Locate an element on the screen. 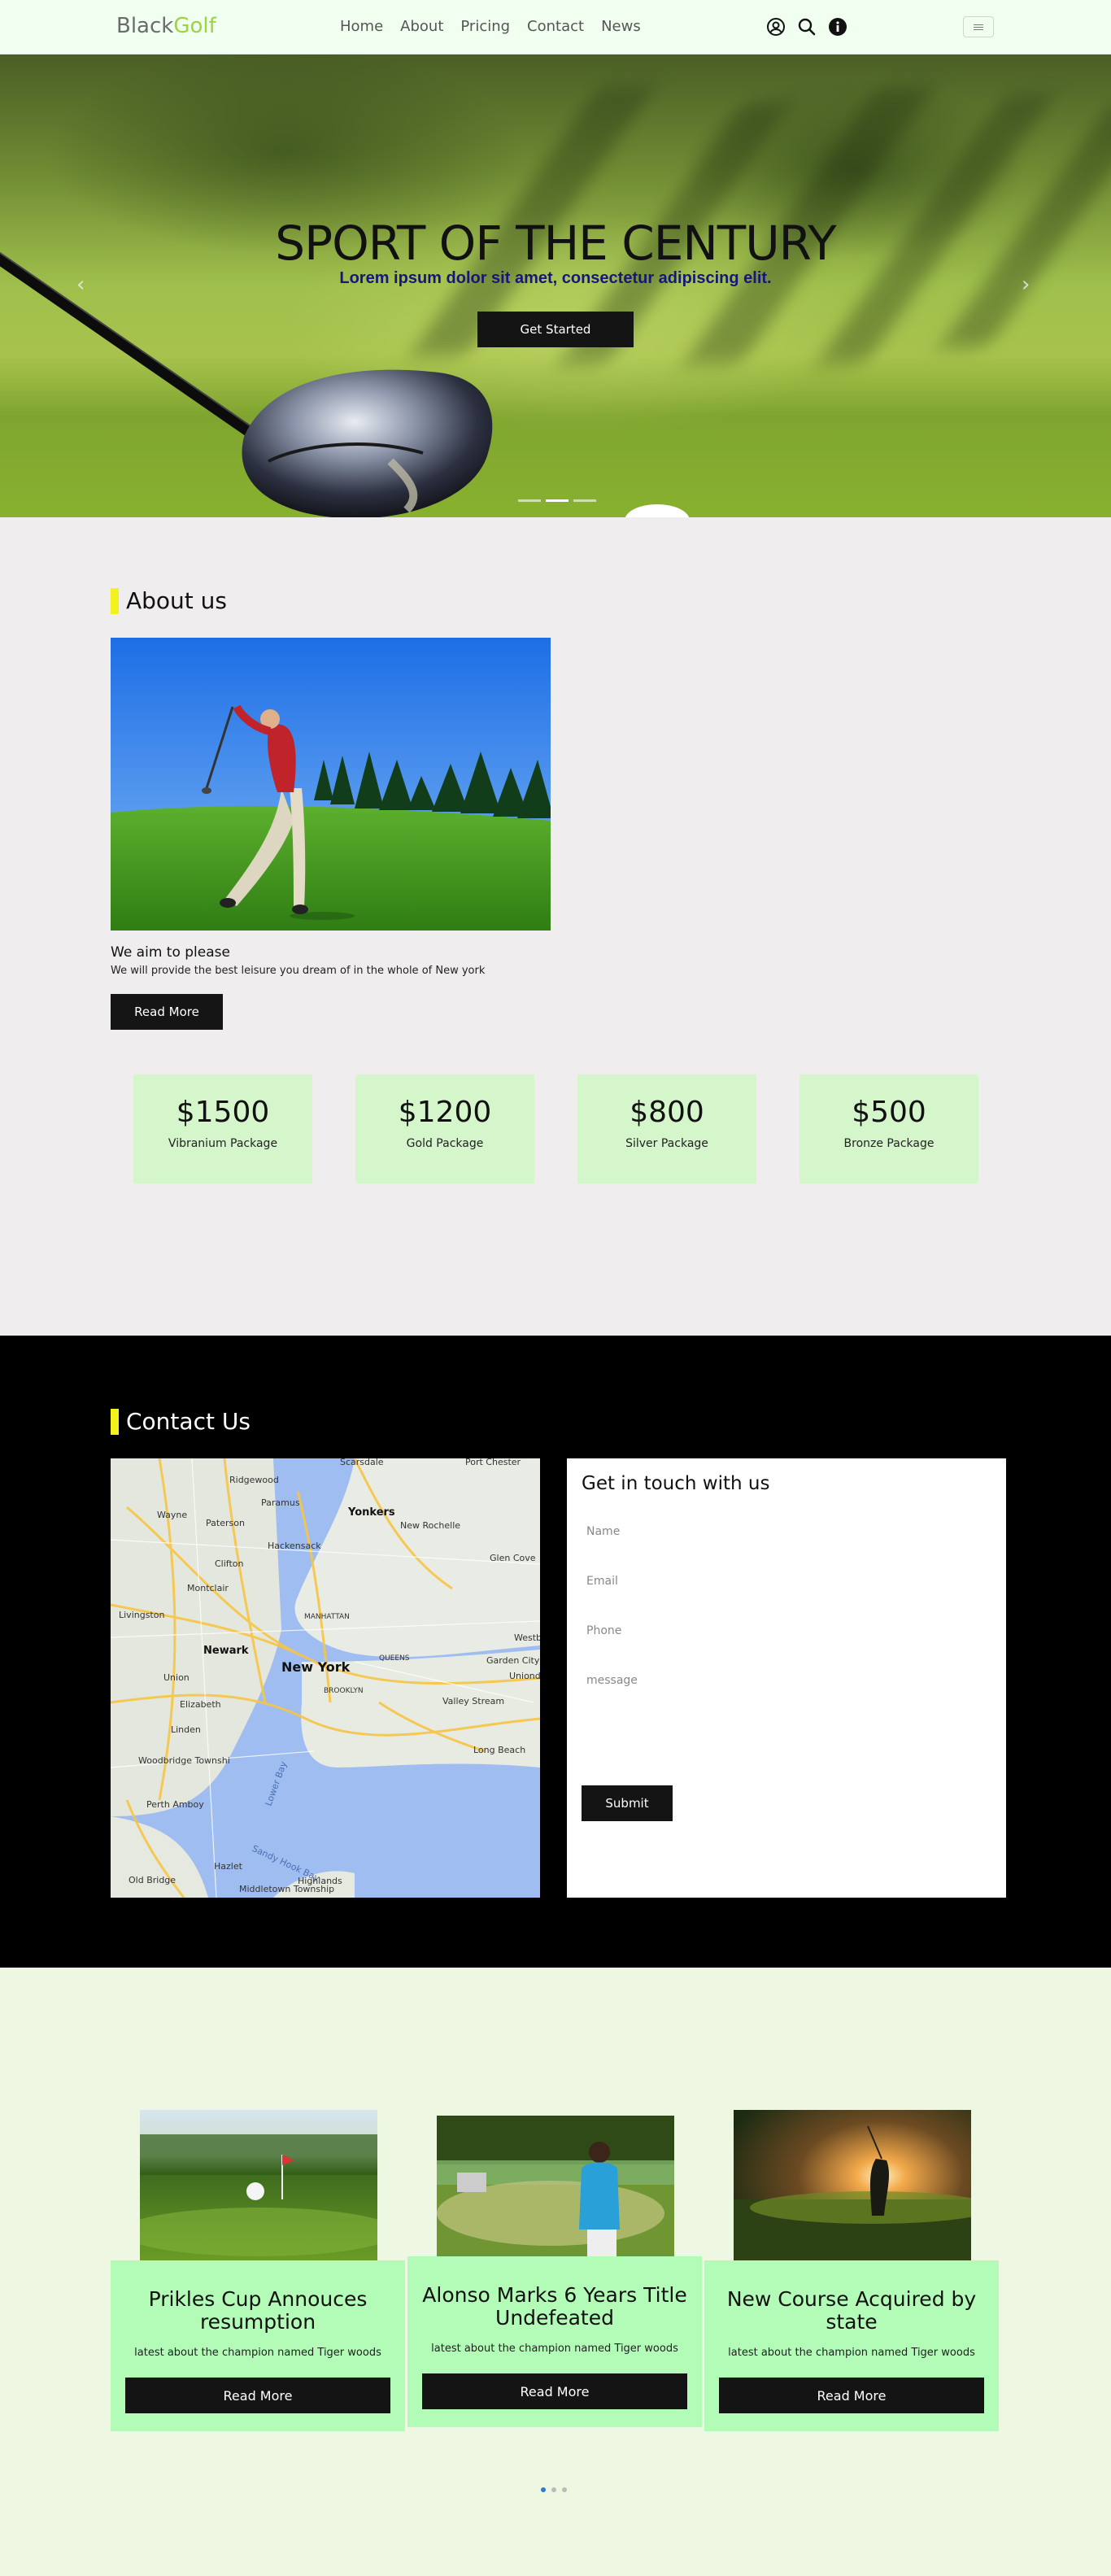 This screenshot has width=1111, height=2576. map-label: Newark is located at coordinates (226, 1651).